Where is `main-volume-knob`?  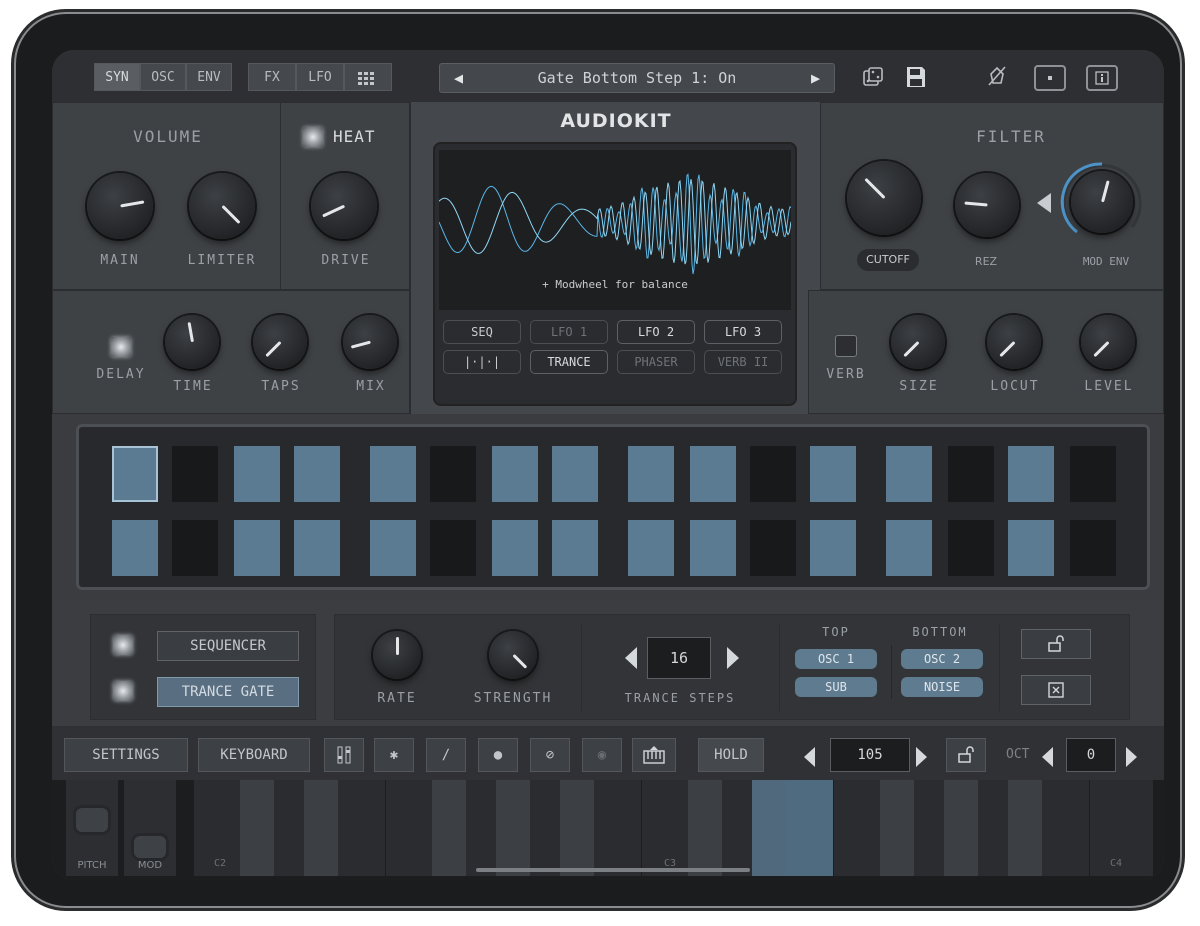
main-volume-knob is located at coordinates (120, 206).